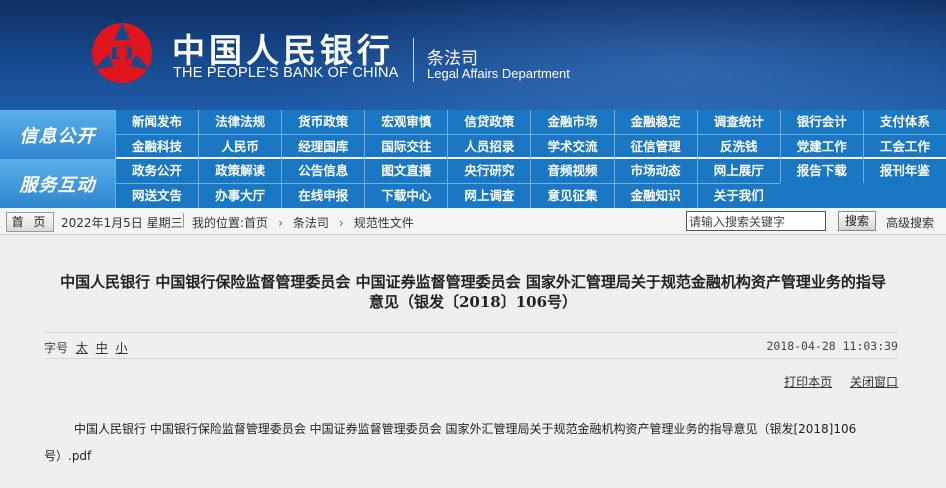 This screenshot has width=946, height=488. I want to click on nav-item-info-11: 人民币, so click(240, 146).